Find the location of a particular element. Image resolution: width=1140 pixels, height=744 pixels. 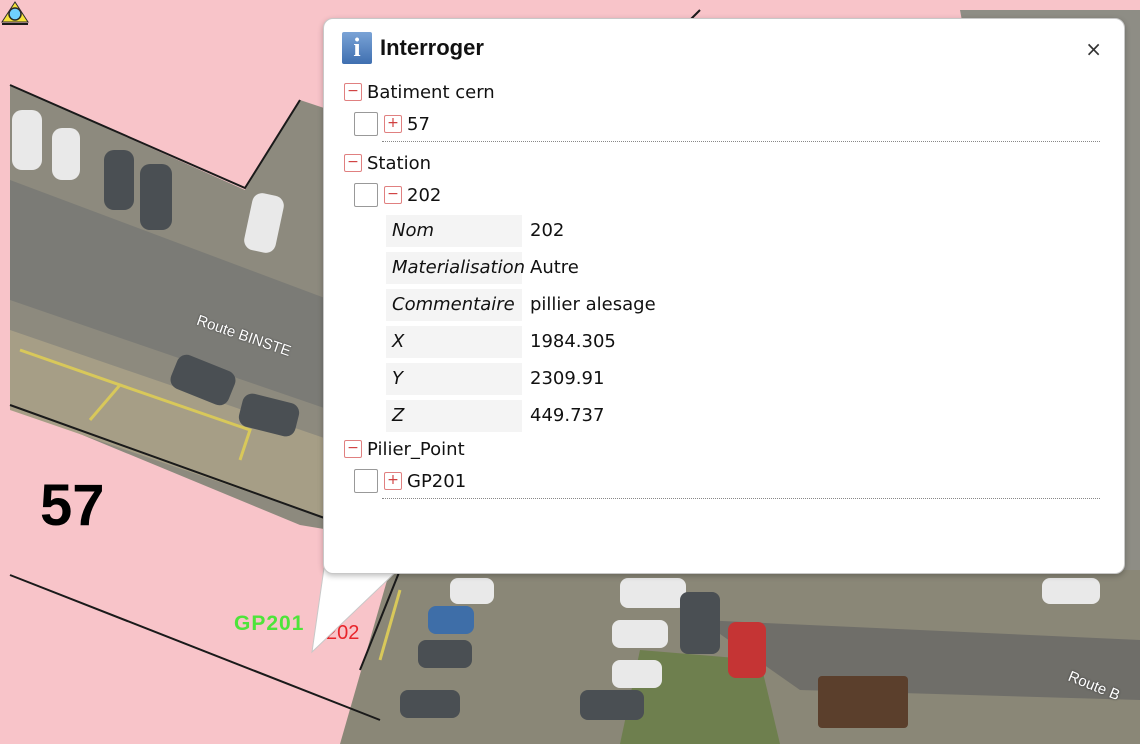

table-row: Commentaire pillier alesage is located at coordinates (743, 304).